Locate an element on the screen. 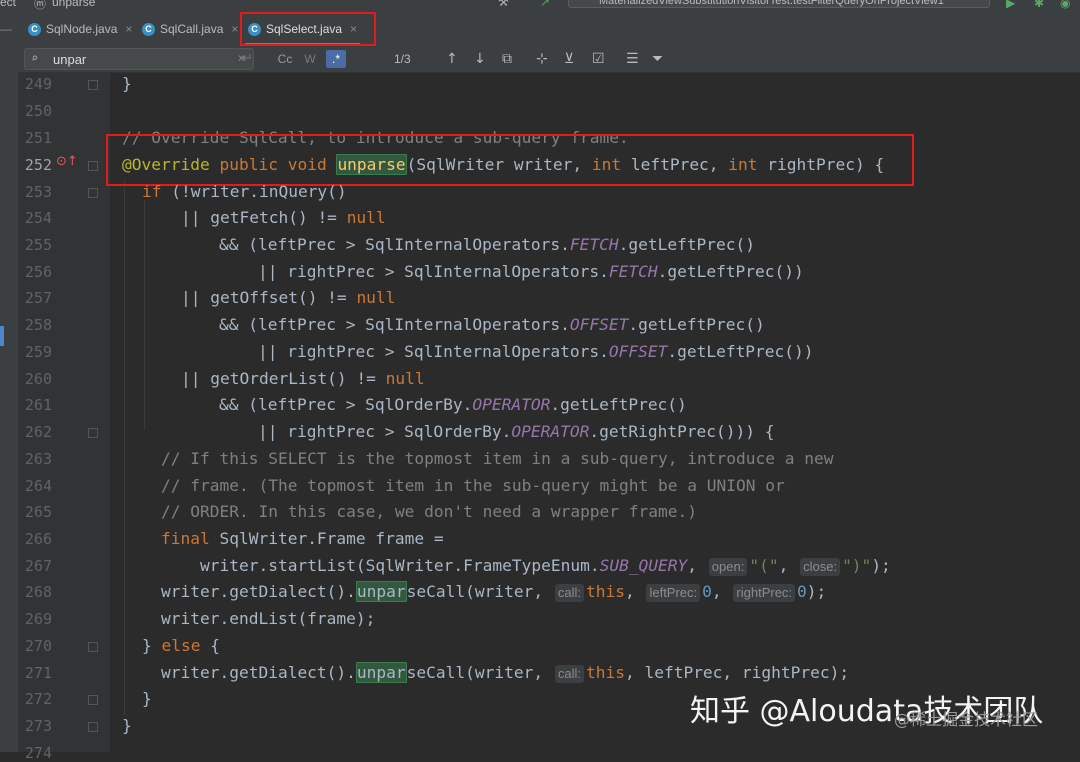 Image resolution: width=1080 pixels, height=762 pixels. coverage-icon: ◉ is located at coordinates (1066, 5).